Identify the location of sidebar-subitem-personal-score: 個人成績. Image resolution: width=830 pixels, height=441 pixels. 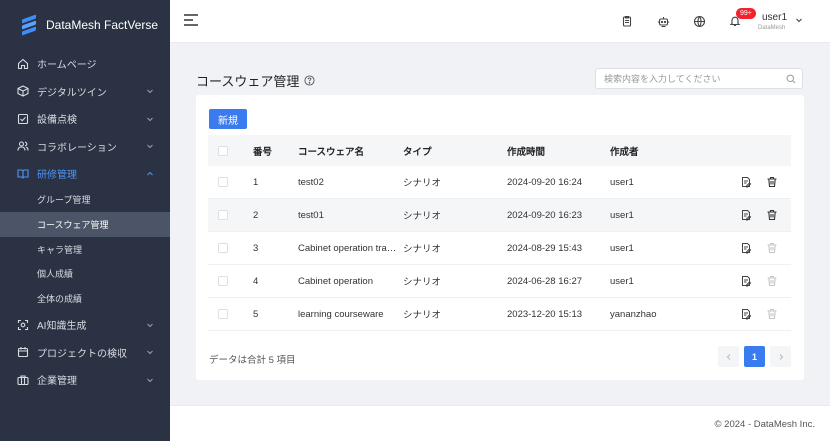
(85, 274).